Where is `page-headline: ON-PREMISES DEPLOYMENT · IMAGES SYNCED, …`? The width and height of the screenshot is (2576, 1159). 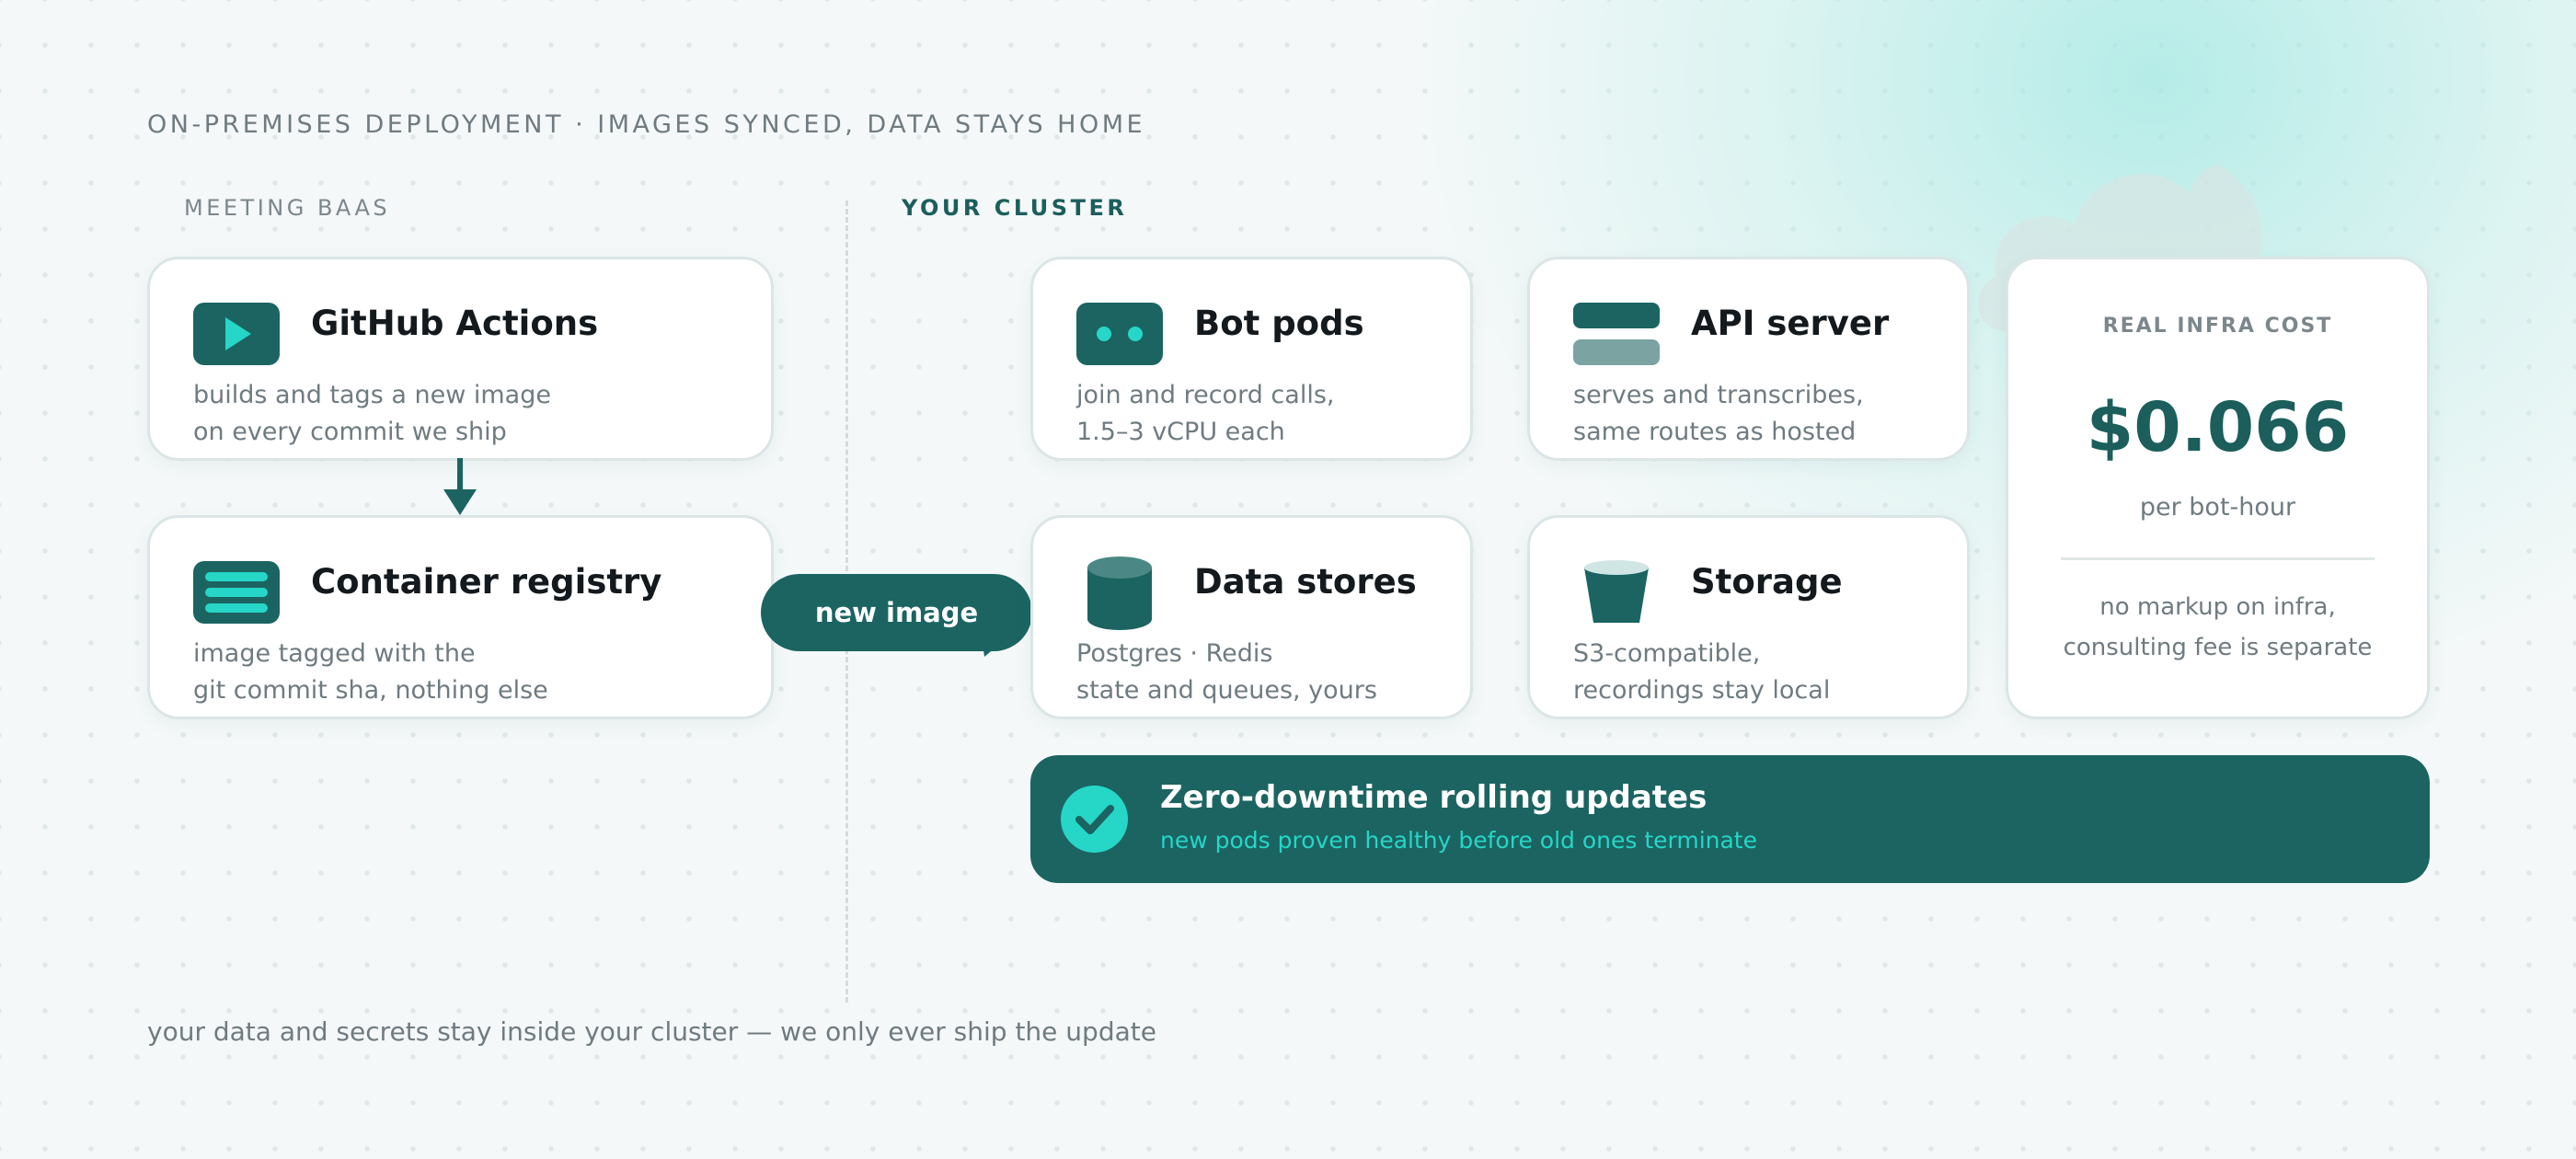 page-headline: ON-PREMISES DEPLOYMENT · IMAGES SYNCED, … is located at coordinates (646, 124).